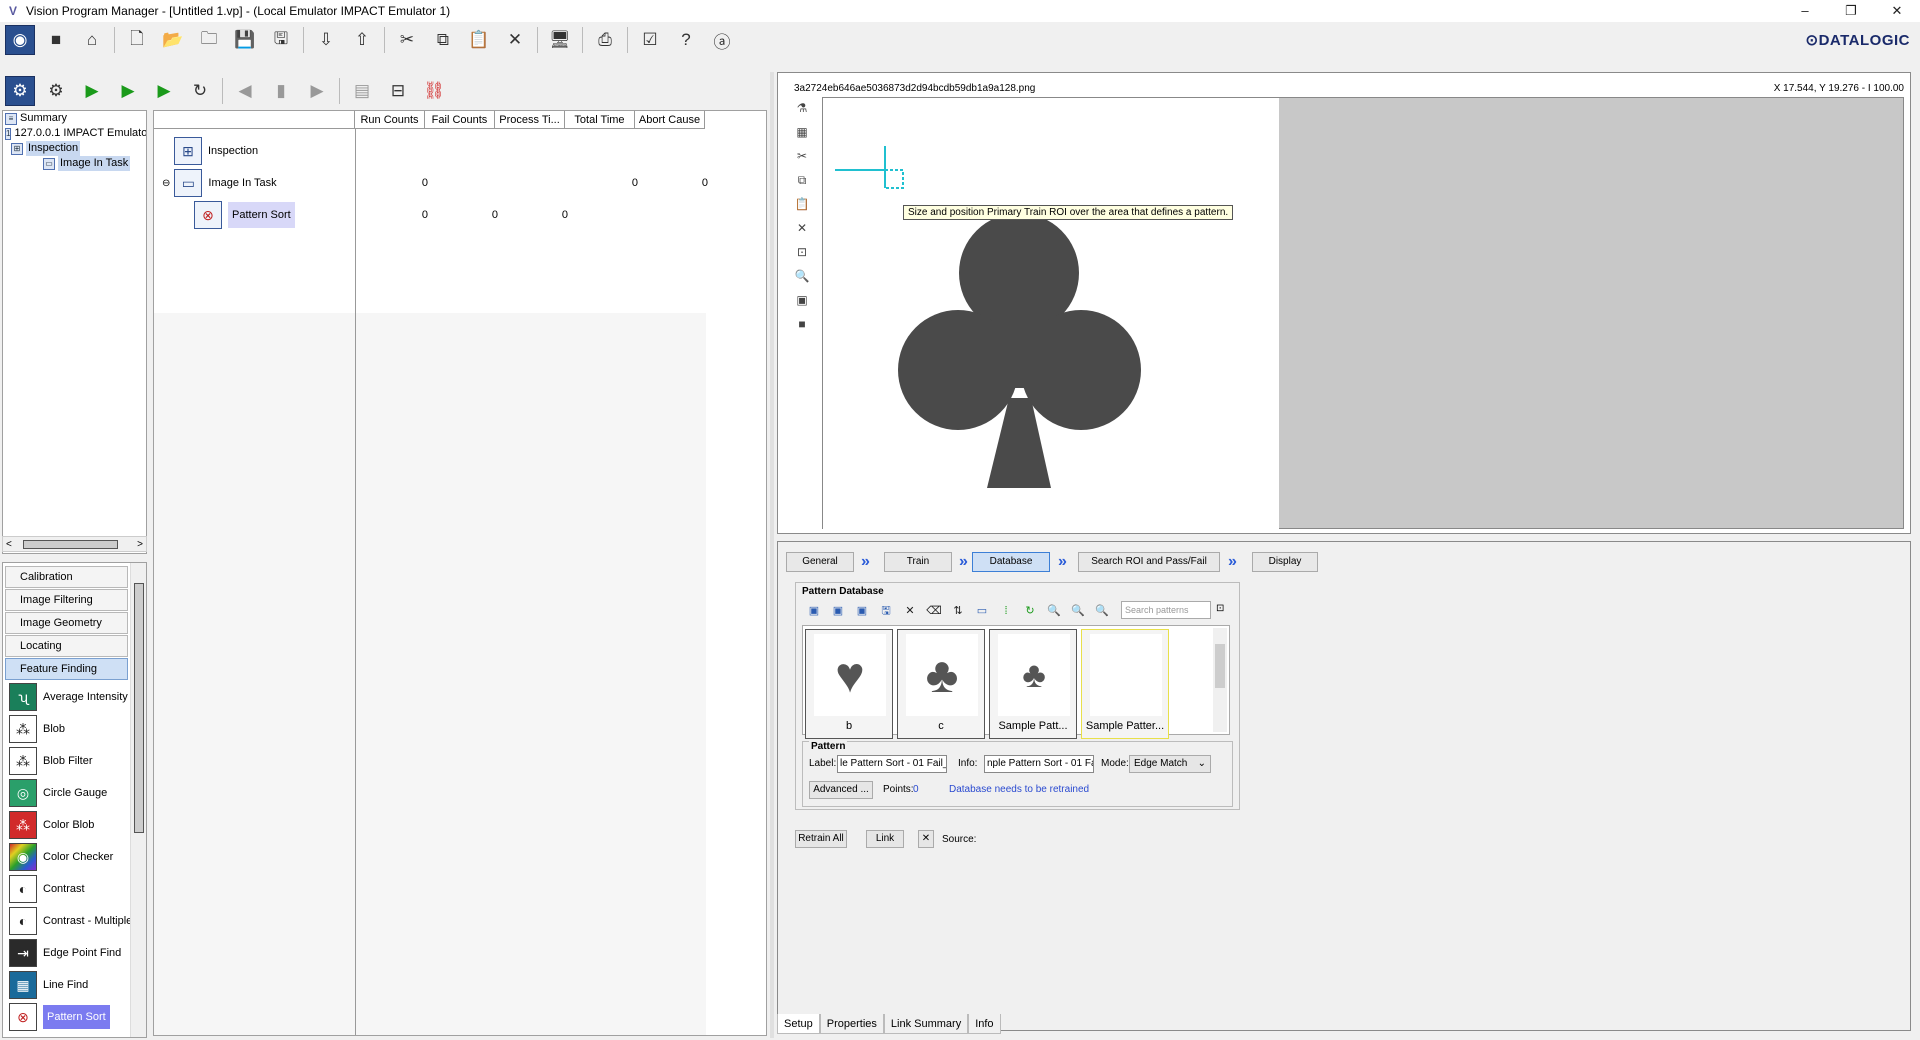 The height and width of the screenshot is (1040, 1920). What do you see at coordinates (77, 1017) in the screenshot?
I see `tool-pattern-sort: ⊗ Pattern Sort` at bounding box center [77, 1017].